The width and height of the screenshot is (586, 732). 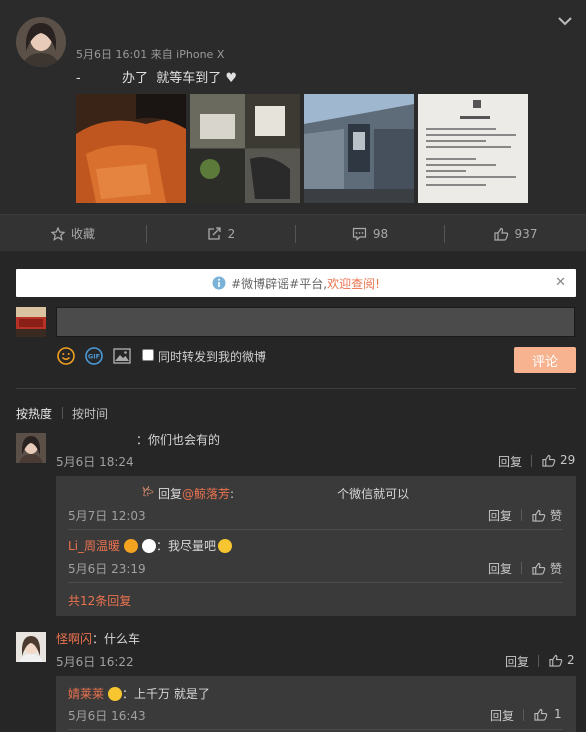 I want to click on comment-icon, so click(x=359, y=234).